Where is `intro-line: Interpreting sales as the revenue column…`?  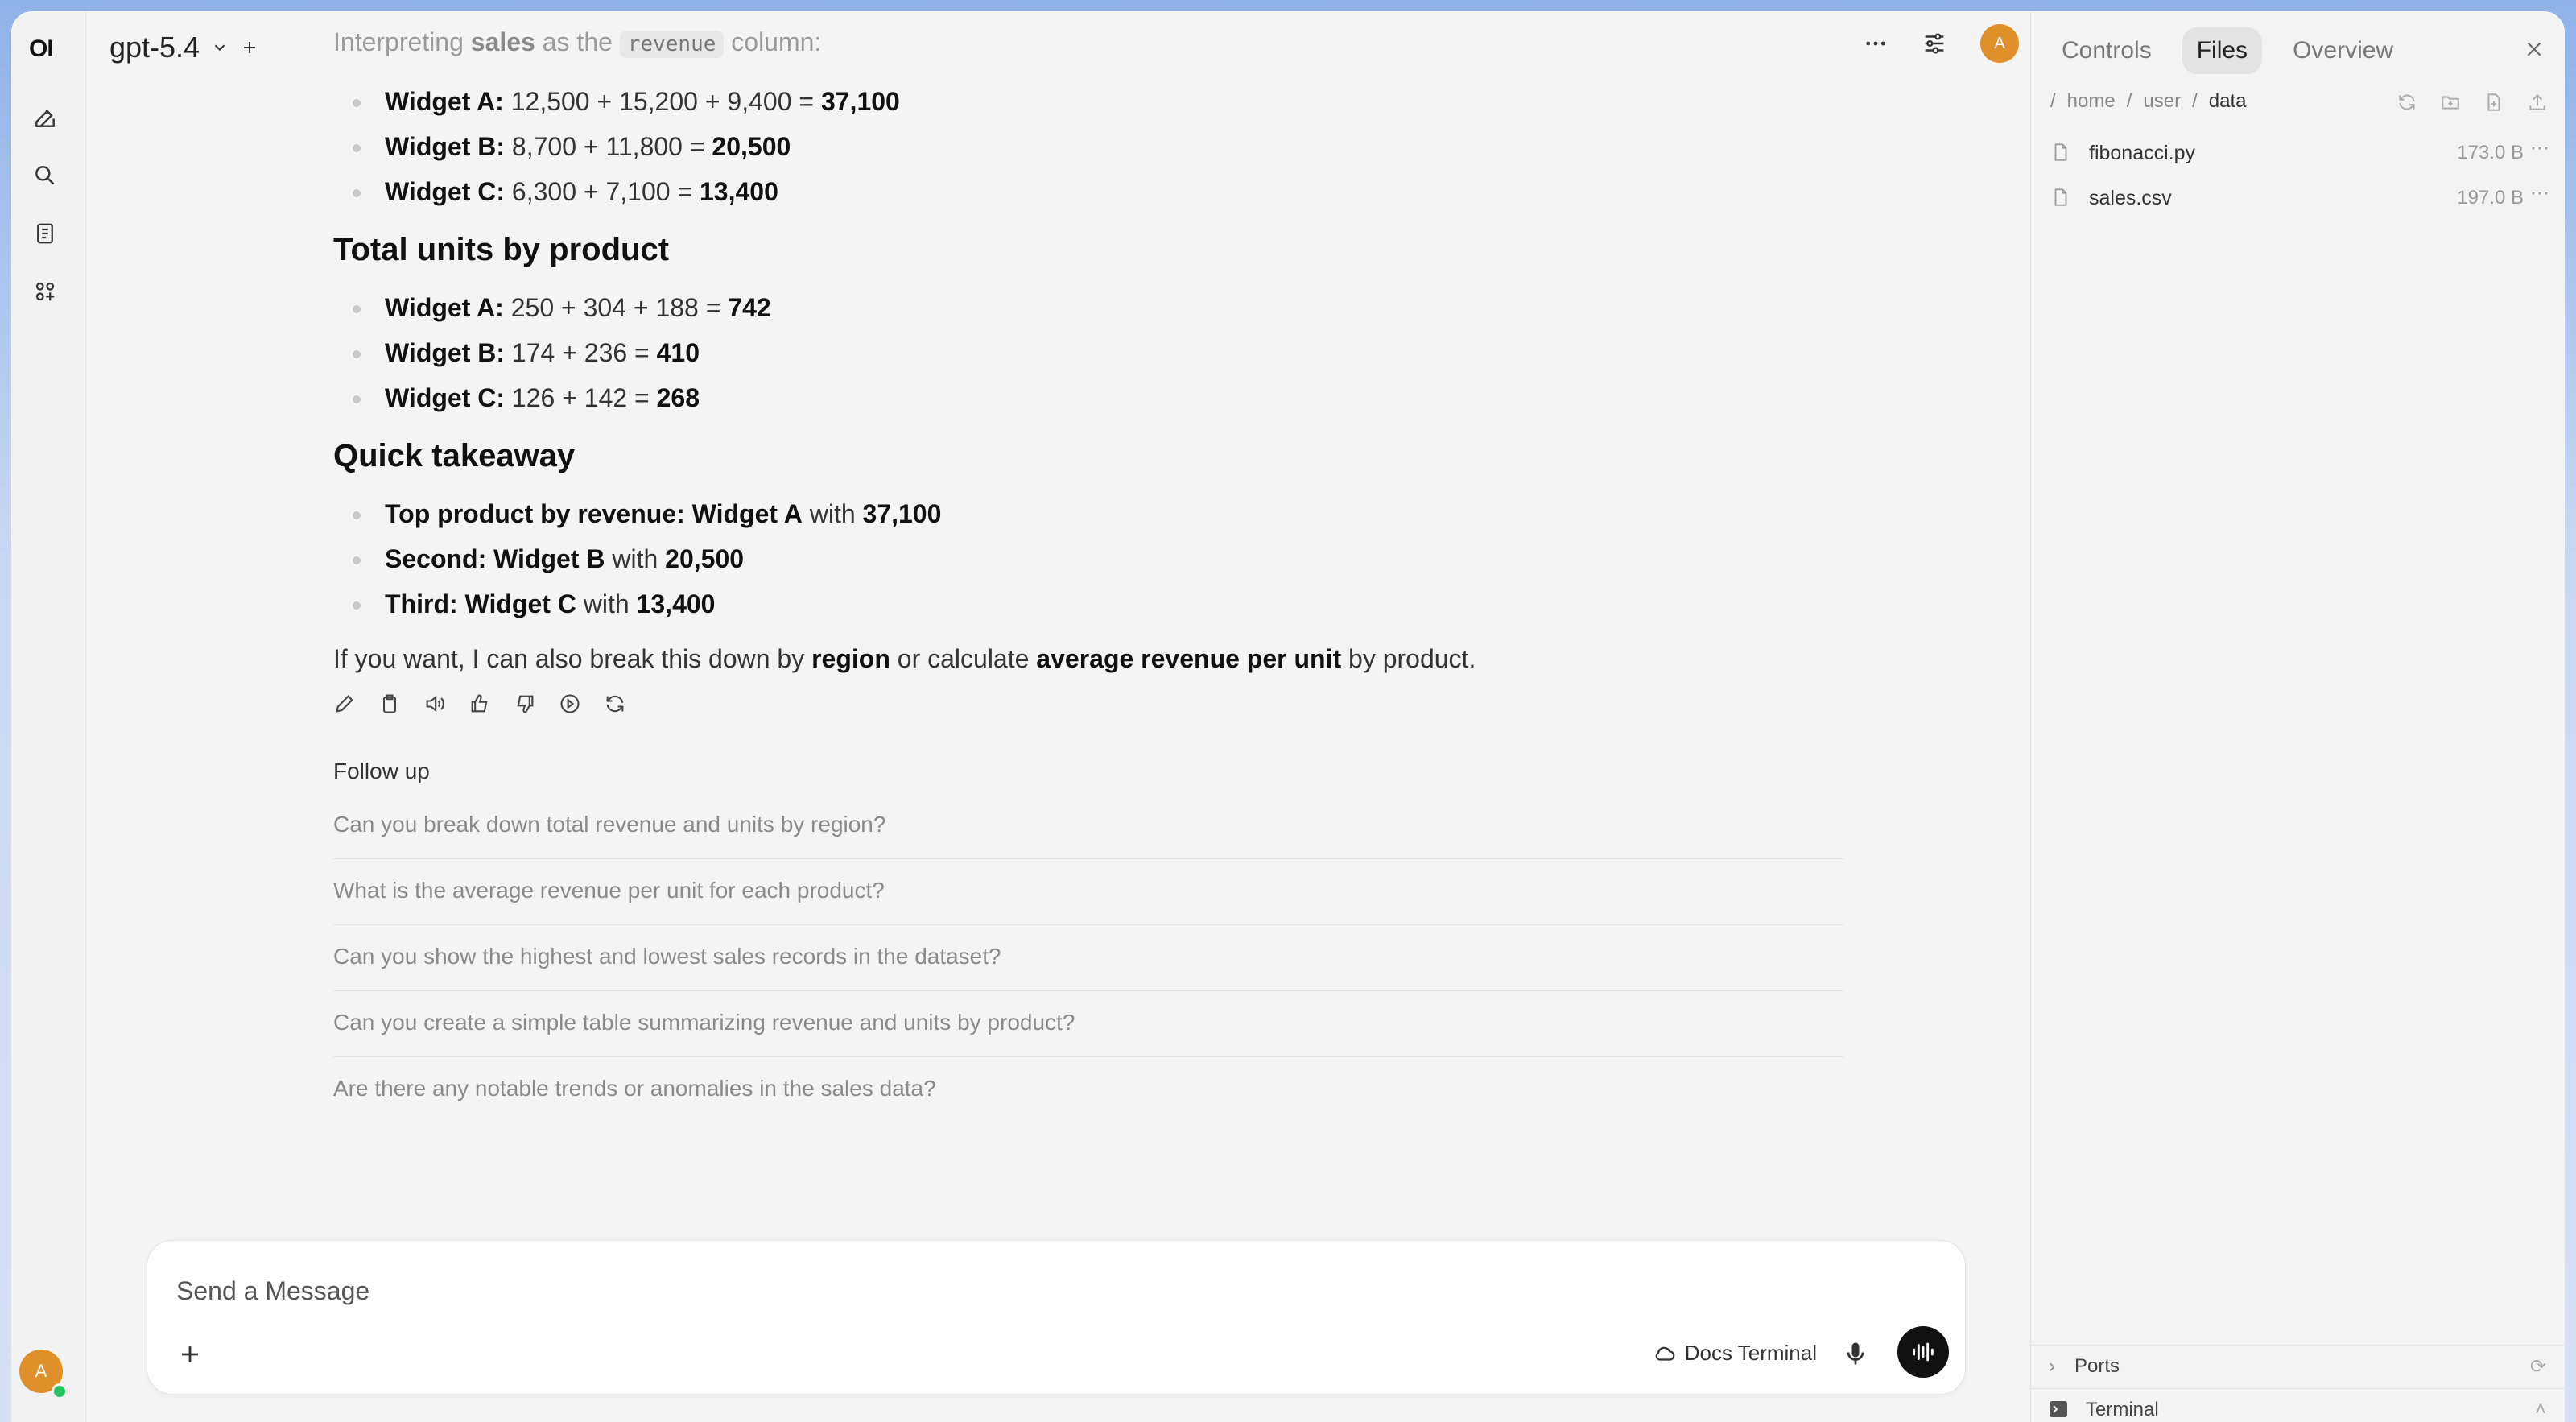 intro-line: Interpreting sales as the revenue column… is located at coordinates (577, 42).